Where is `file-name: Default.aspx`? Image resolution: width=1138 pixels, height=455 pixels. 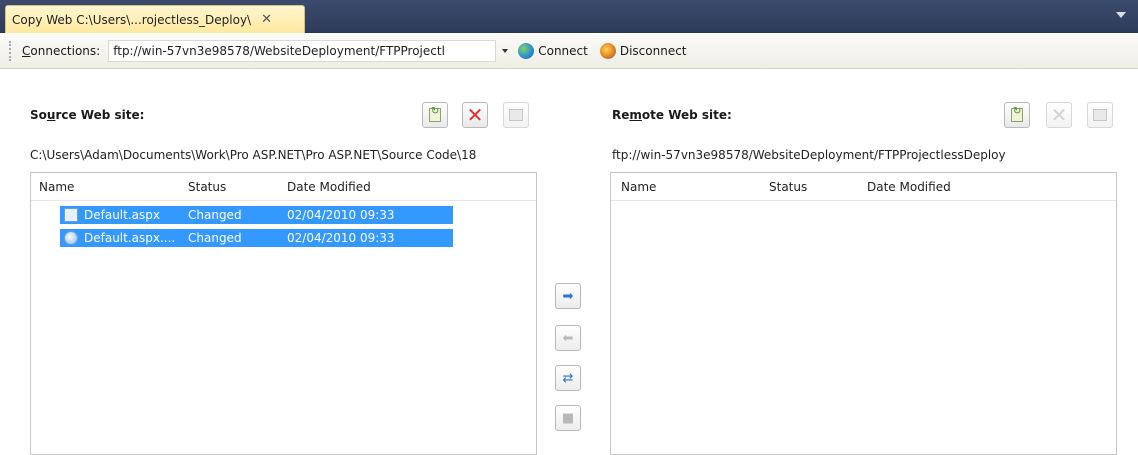
file-name: Default.aspx is located at coordinates (122, 215).